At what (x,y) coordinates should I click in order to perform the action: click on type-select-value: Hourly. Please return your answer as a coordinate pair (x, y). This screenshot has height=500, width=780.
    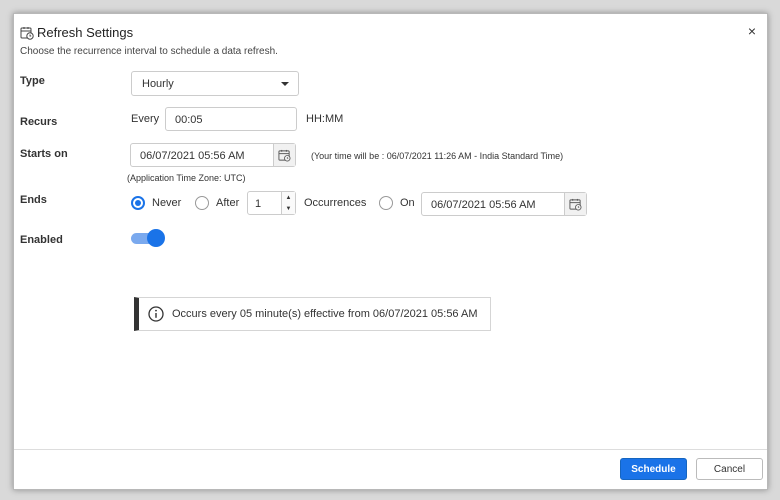
    Looking at the image, I should click on (158, 84).